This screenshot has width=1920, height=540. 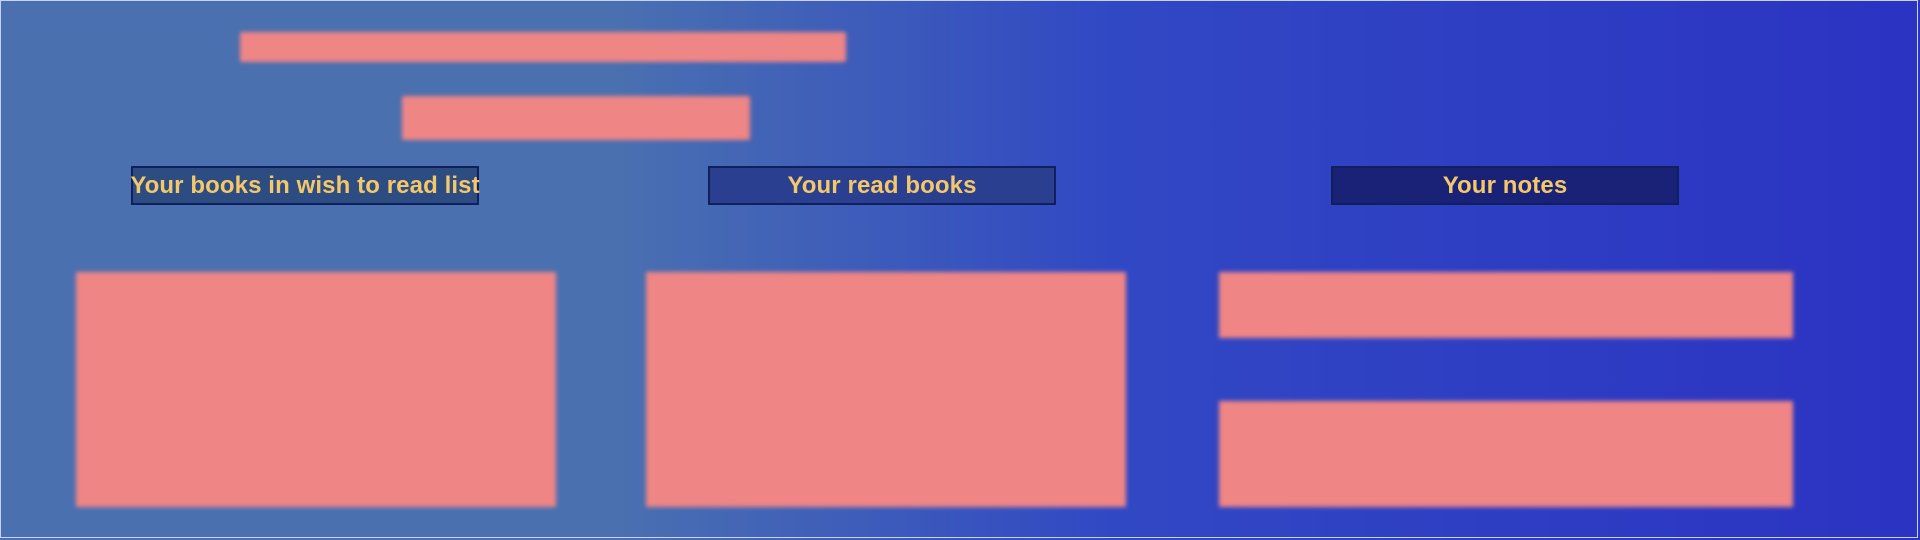 I want to click on notes-header-button: Your notes, so click(x=1505, y=185).